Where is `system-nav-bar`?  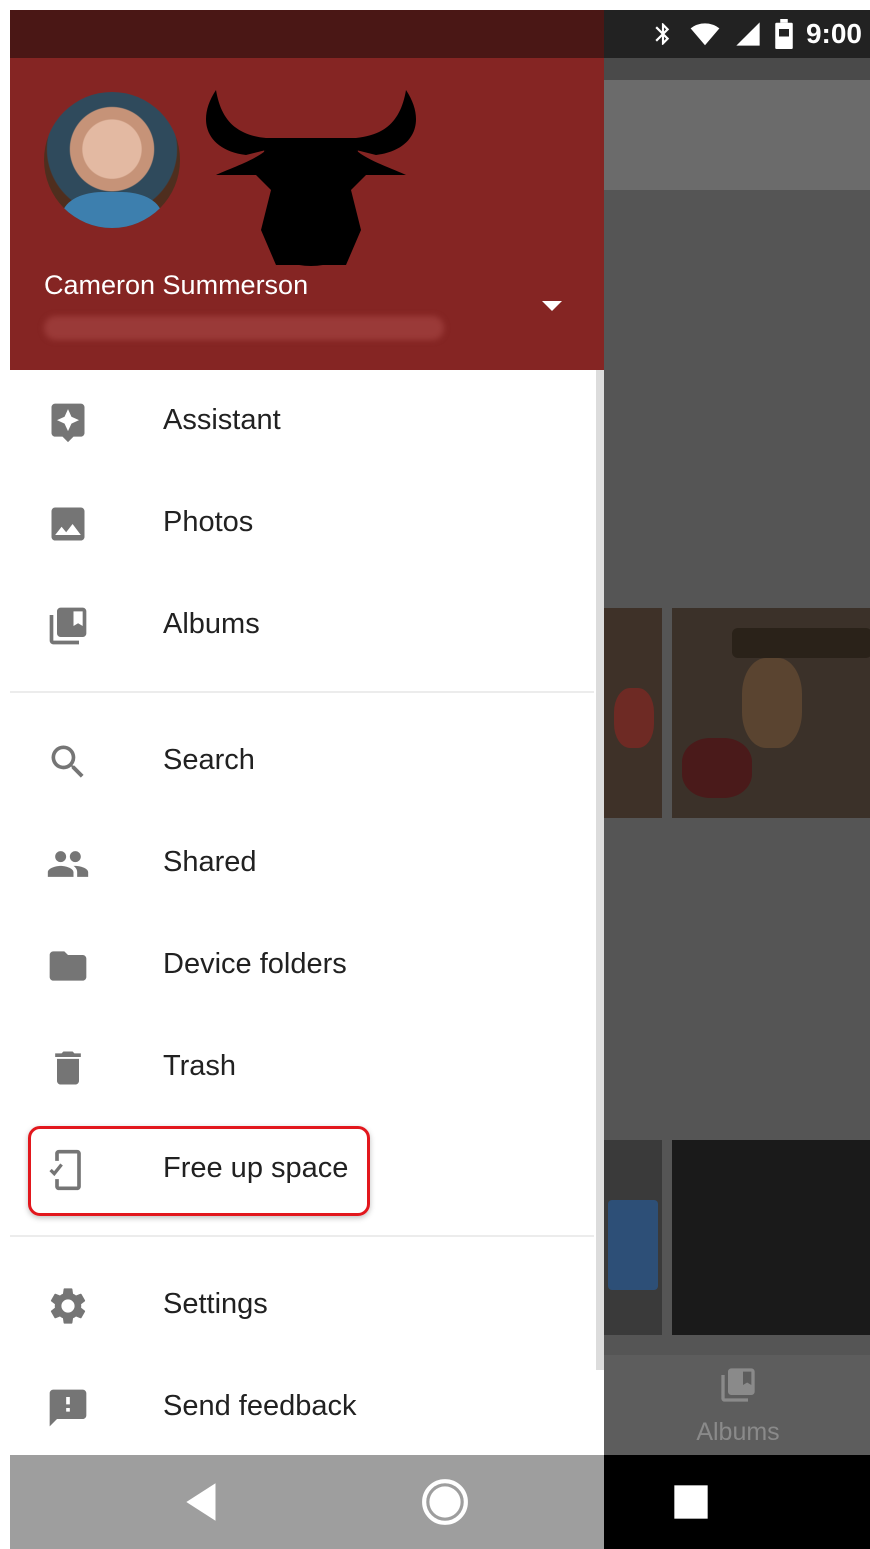
system-nav-bar is located at coordinates (440, 1502).